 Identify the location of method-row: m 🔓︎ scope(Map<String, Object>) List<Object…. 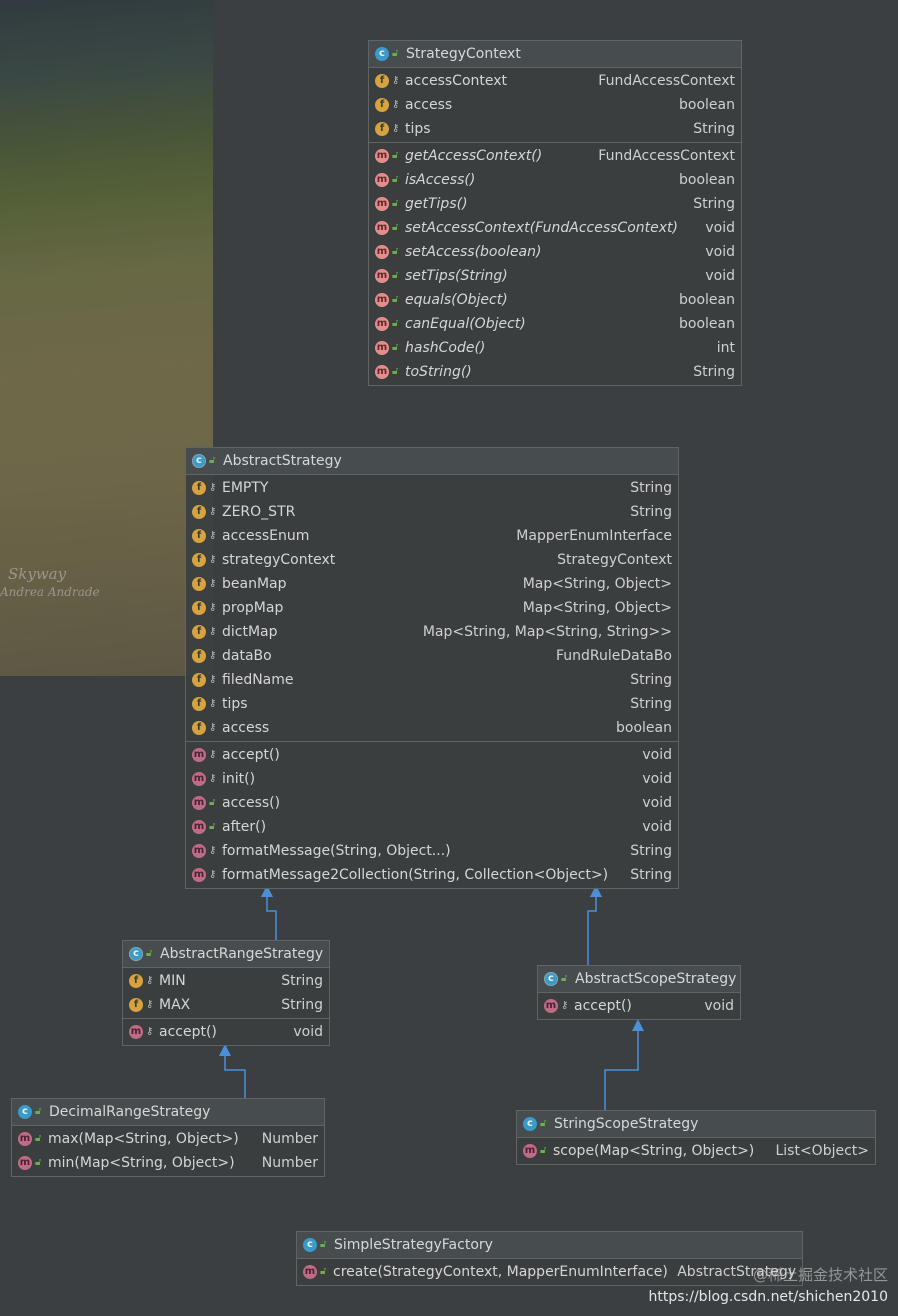
(696, 1151).